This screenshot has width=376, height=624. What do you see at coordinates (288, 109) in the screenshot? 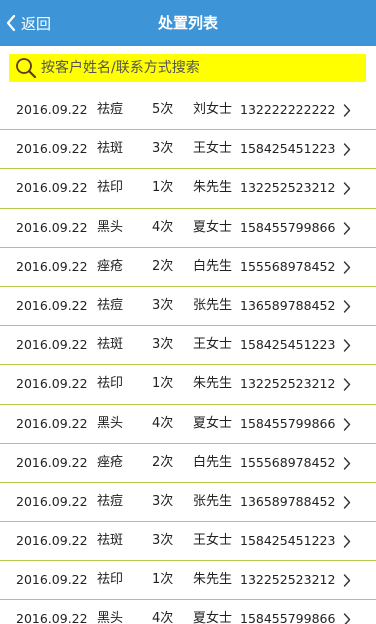
I see `phone-text: 132222222222` at bounding box center [288, 109].